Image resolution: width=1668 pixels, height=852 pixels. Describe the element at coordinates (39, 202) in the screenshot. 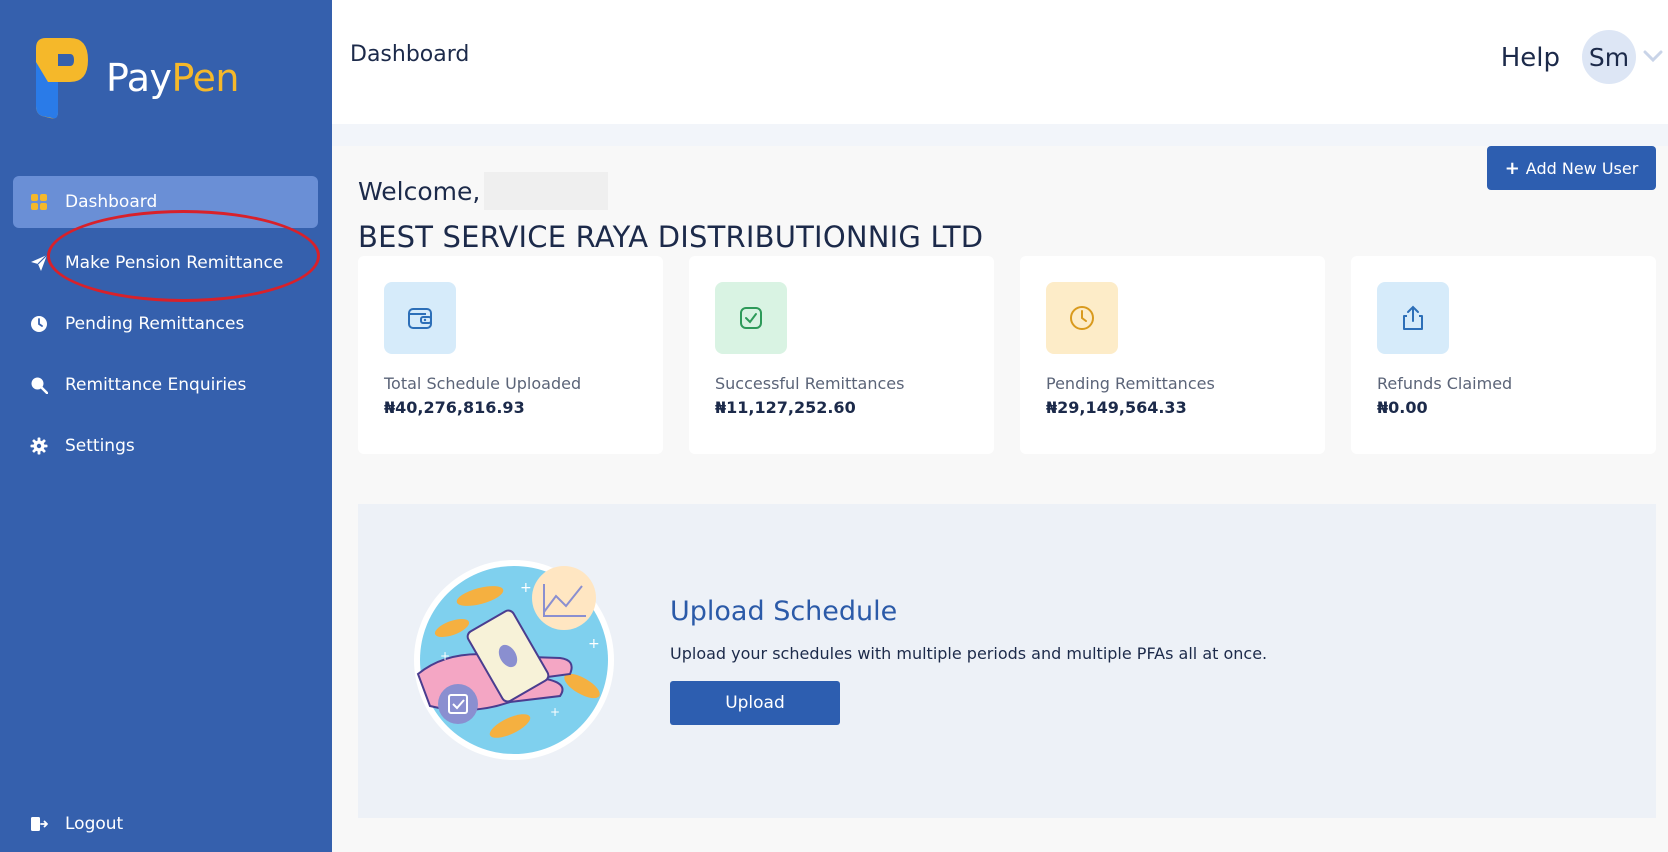

I see `grid-icon` at that location.